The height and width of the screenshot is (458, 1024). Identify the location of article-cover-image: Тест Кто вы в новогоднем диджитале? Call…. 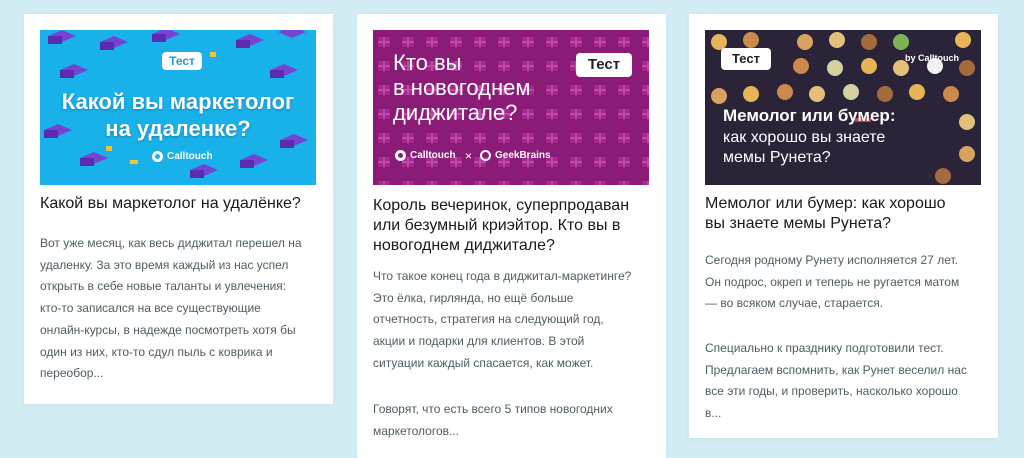
(511, 107).